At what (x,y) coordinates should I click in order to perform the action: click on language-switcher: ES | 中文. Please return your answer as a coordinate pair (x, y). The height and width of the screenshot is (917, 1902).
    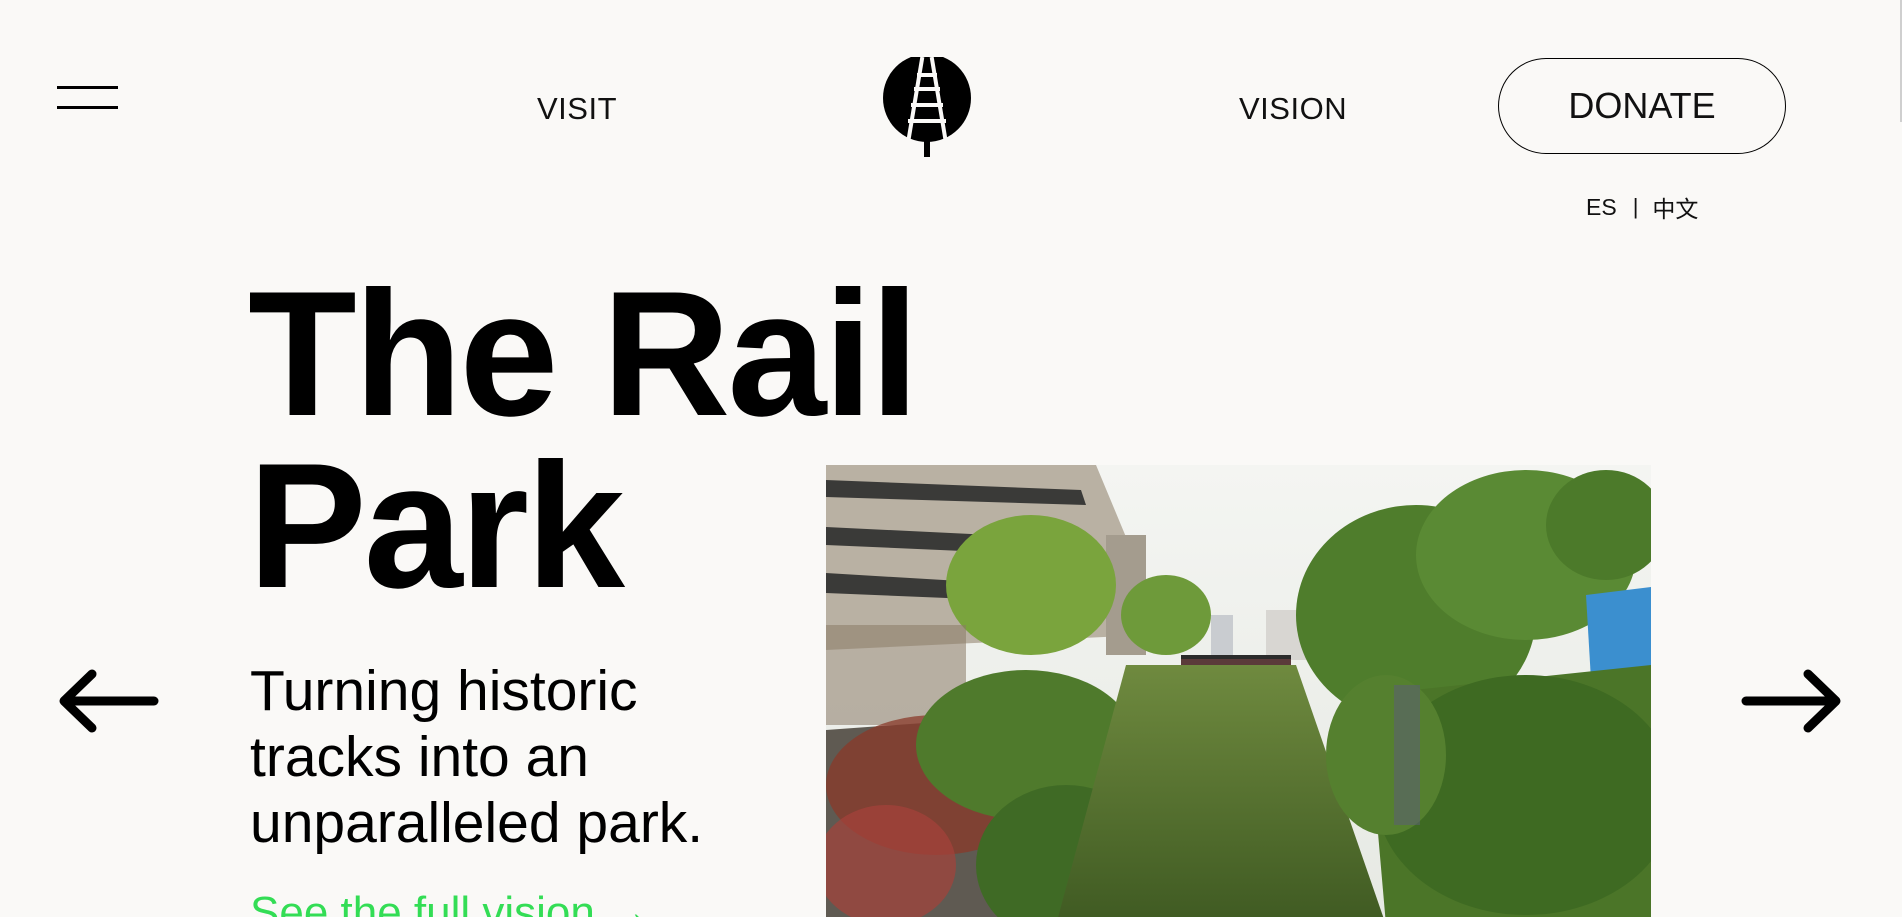
    Looking at the image, I should click on (1642, 207).